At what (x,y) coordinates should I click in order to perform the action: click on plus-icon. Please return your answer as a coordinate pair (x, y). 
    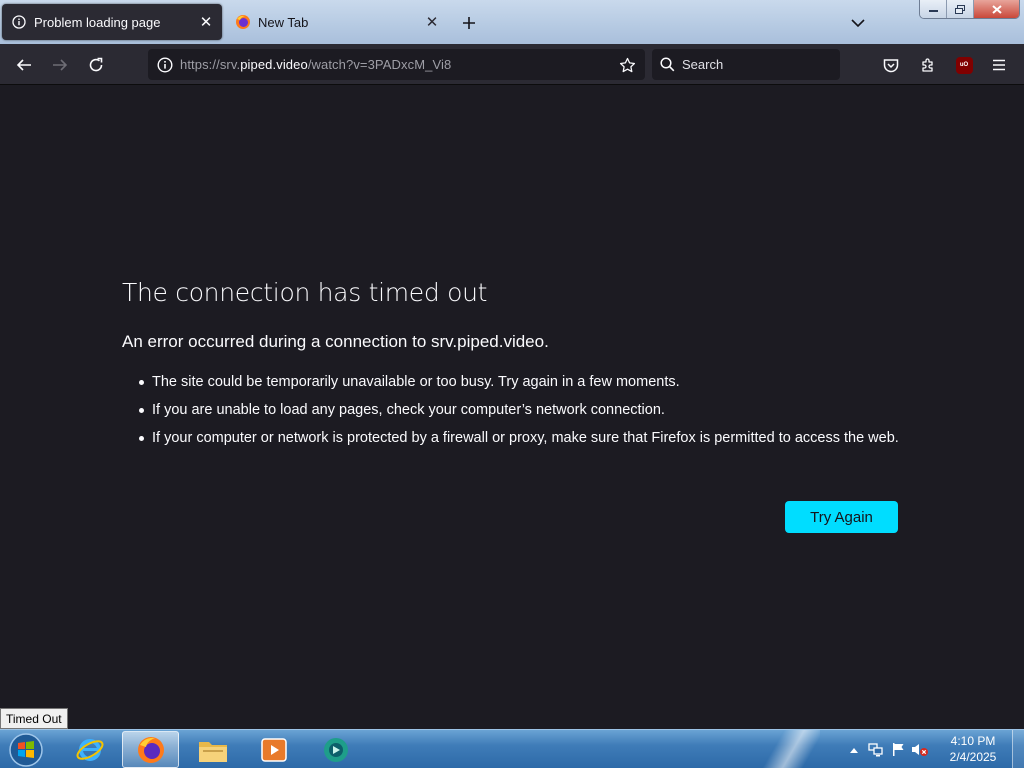
    Looking at the image, I should click on (469, 23).